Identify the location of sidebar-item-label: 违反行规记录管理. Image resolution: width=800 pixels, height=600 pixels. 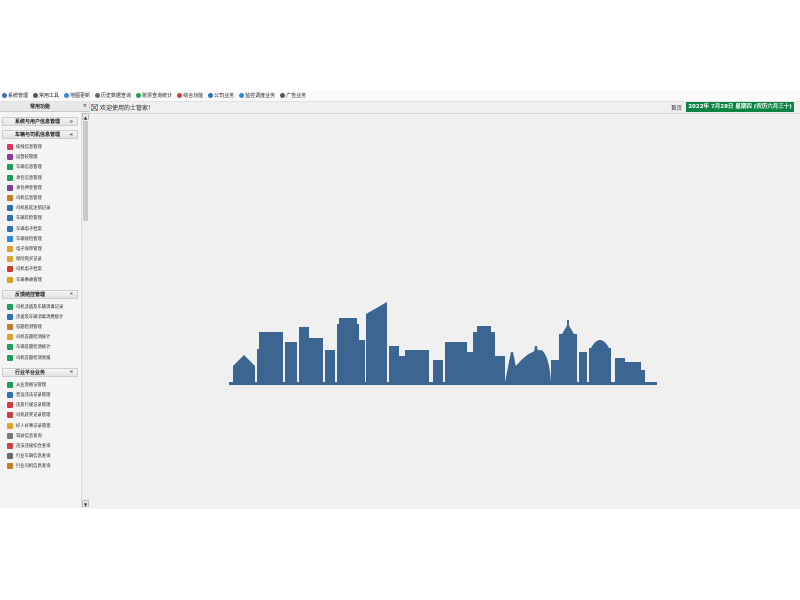
(33, 406).